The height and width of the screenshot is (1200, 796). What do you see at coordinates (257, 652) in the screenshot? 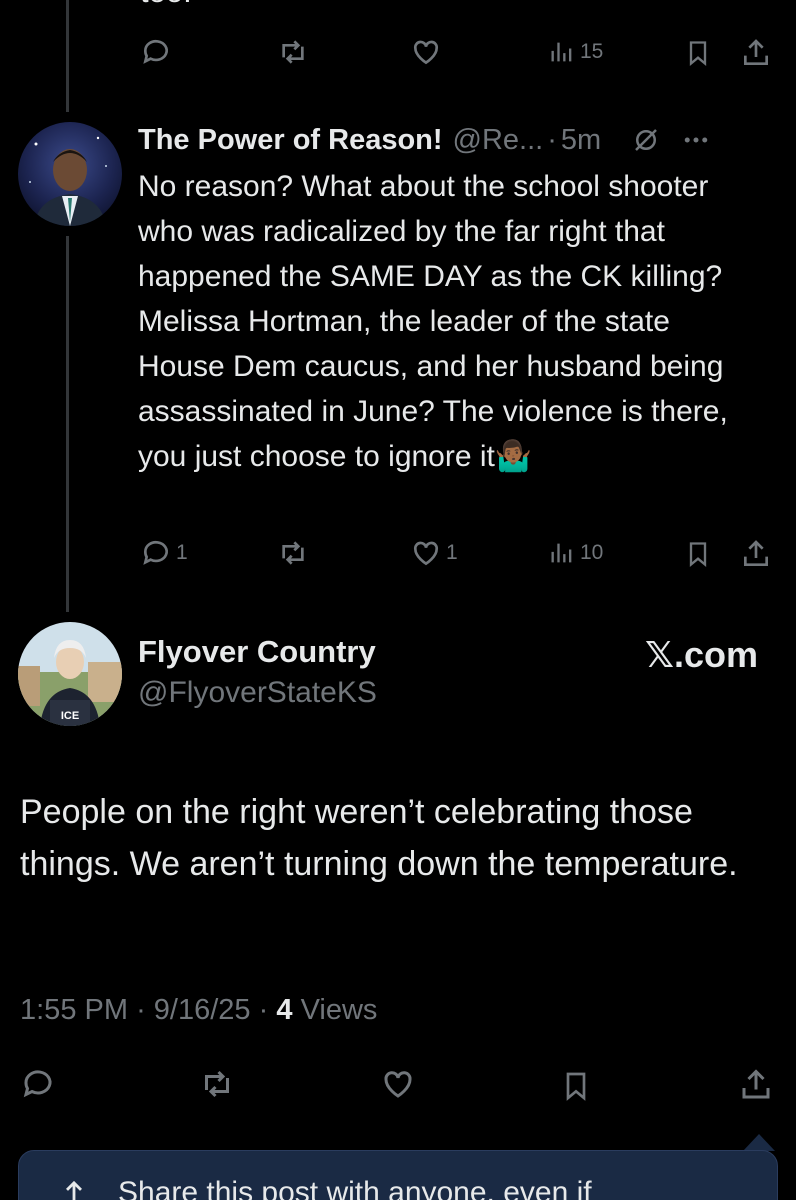
I see `main-post-author-name: Flyover Country` at bounding box center [257, 652].